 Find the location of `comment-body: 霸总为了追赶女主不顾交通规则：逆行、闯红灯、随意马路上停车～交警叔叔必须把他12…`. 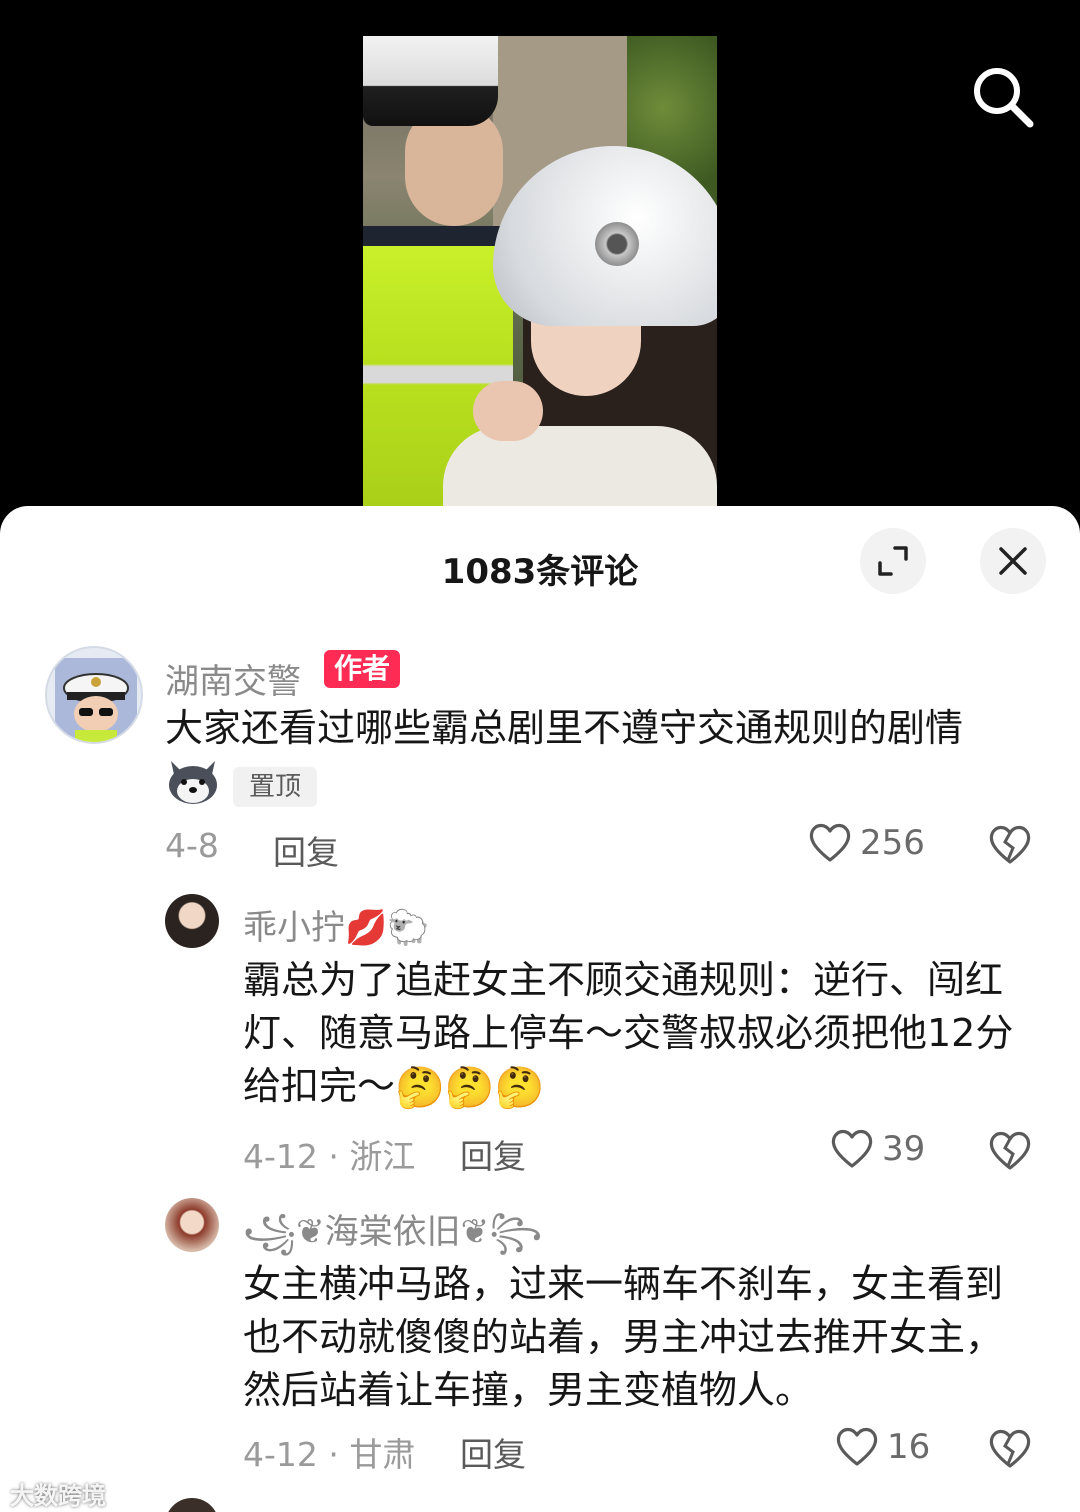

comment-body: 霸总为了追赶女主不顾交通规则：逆行、闯红灯、随意马路上停车～交警叔叔必须把他12… is located at coordinates (628, 1033).